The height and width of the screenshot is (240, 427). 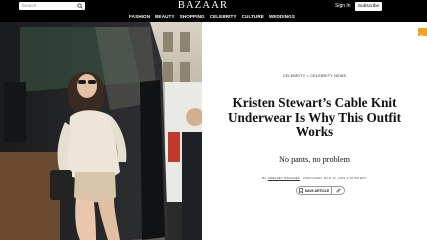 What do you see at coordinates (80, 6) in the screenshot?
I see `search-icon` at bounding box center [80, 6].